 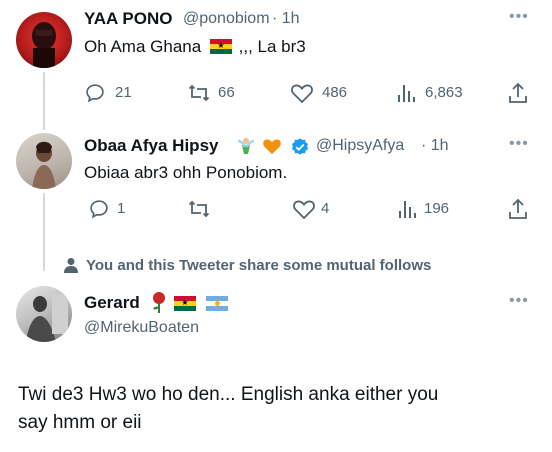 I want to click on retweet-count: 66, so click(x=226, y=92).